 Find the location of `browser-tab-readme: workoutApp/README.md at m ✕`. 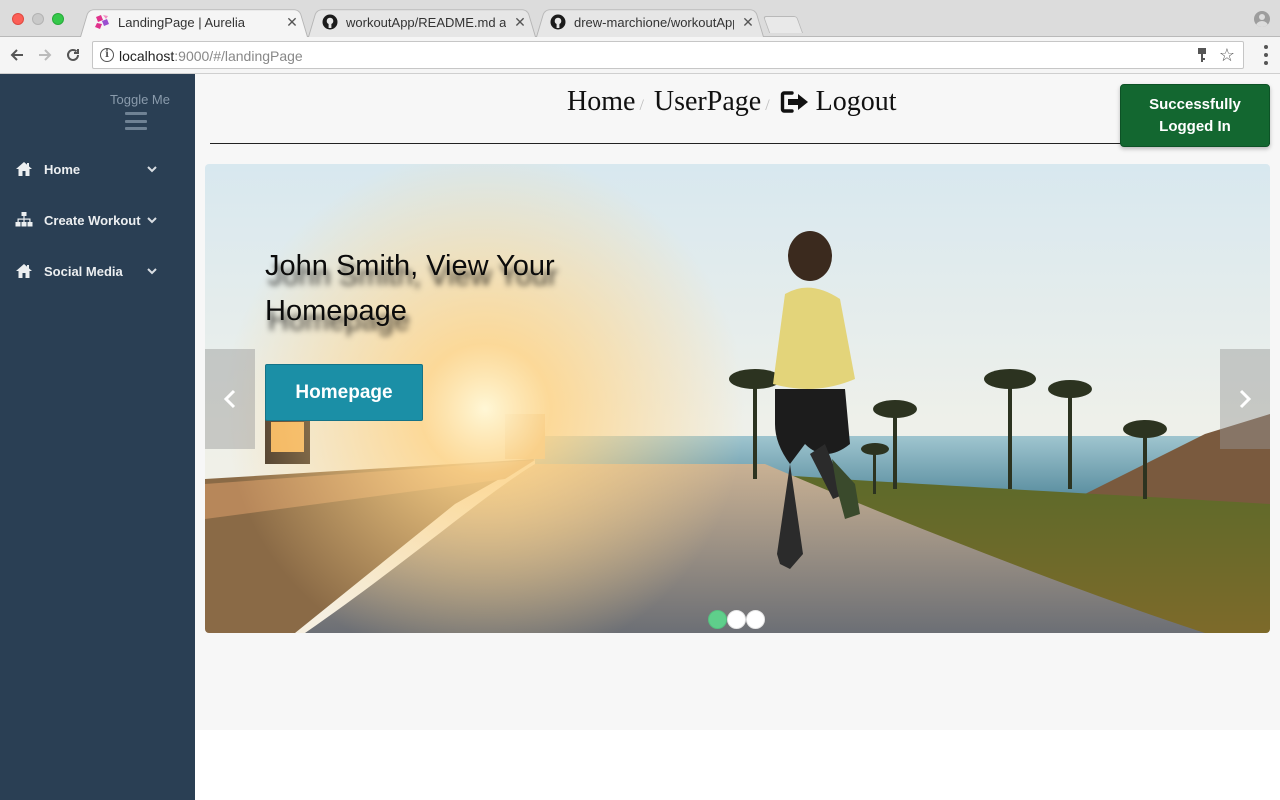

browser-tab-readme: workoutApp/README.md at m ✕ is located at coordinates (422, 22).